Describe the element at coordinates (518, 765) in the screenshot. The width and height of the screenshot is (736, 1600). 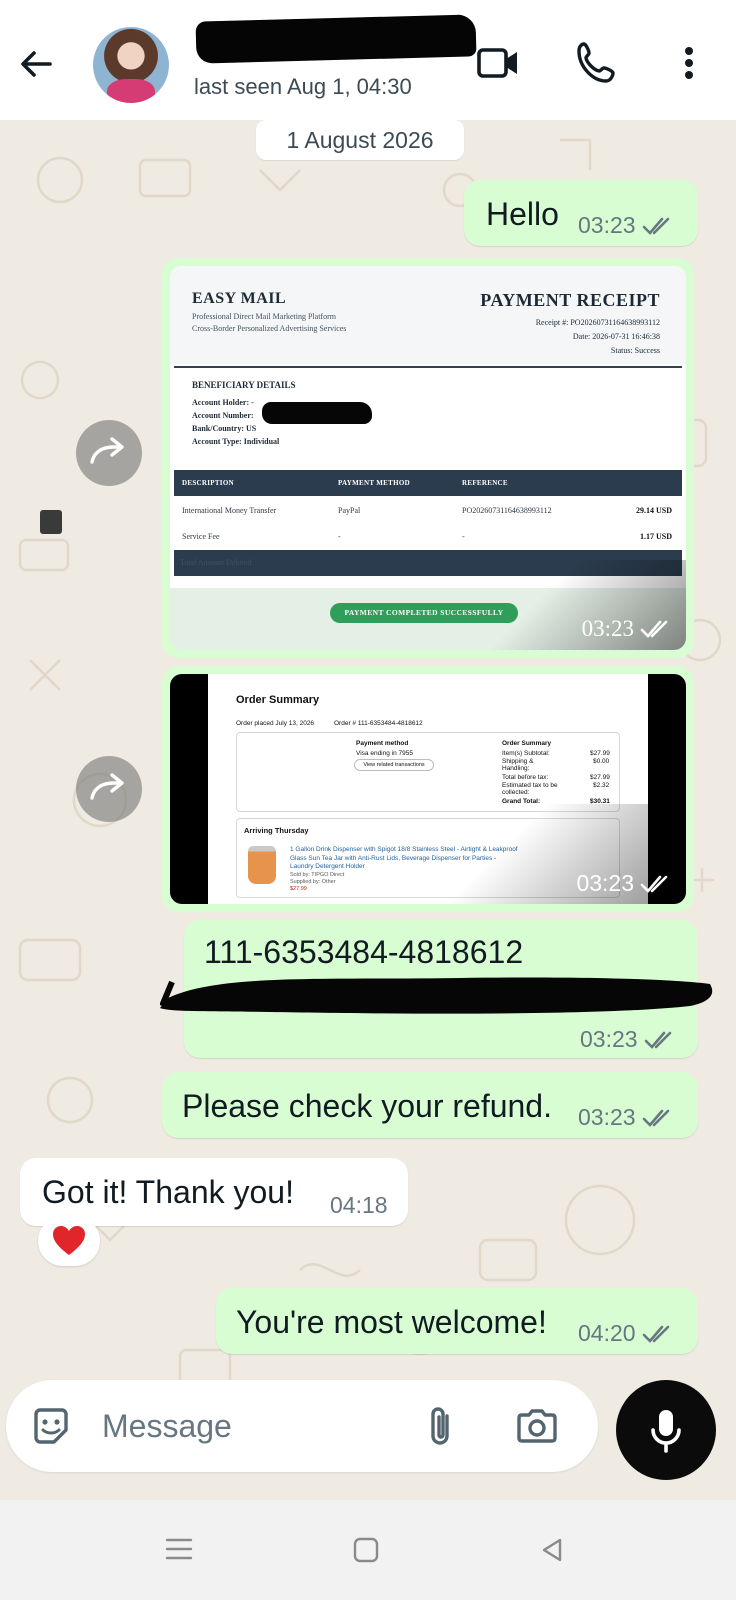
I see `summary-label: Shipping & Handling:` at that location.